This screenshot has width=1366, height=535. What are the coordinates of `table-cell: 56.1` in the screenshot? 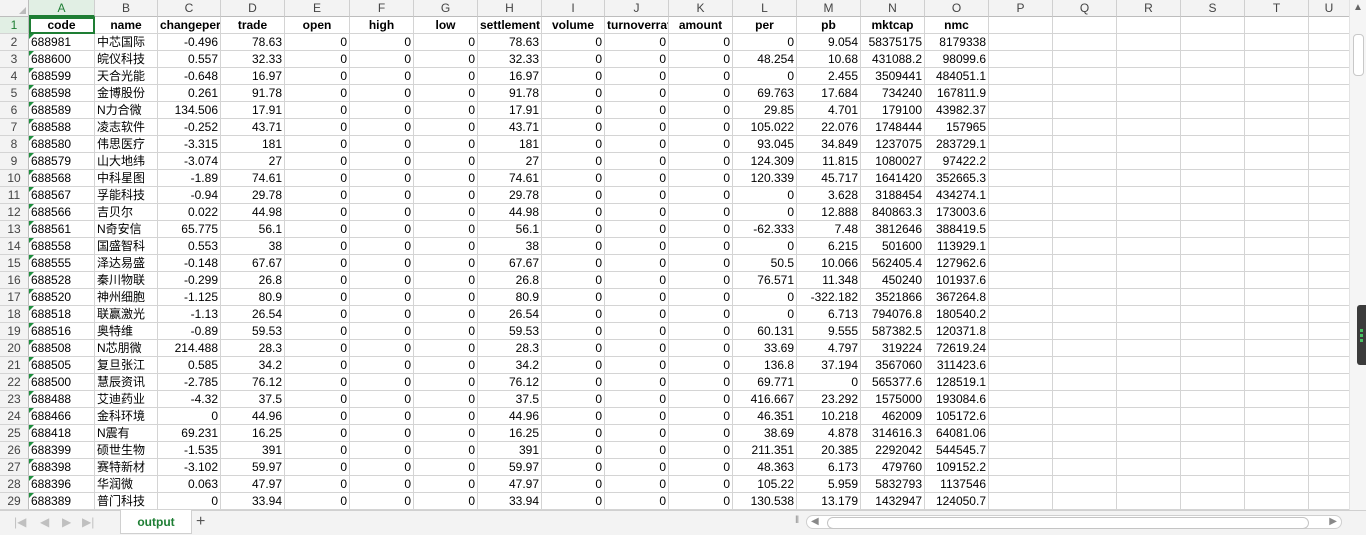 It's located at (510, 229).